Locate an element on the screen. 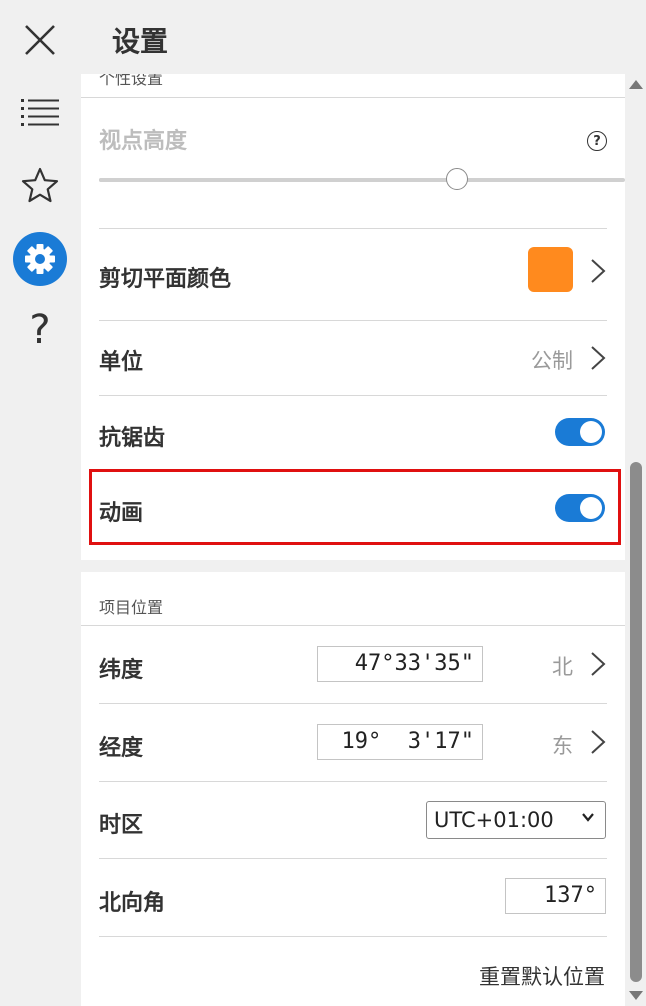 The image size is (646, 1006). close-button is located at coordinates (40, 40).